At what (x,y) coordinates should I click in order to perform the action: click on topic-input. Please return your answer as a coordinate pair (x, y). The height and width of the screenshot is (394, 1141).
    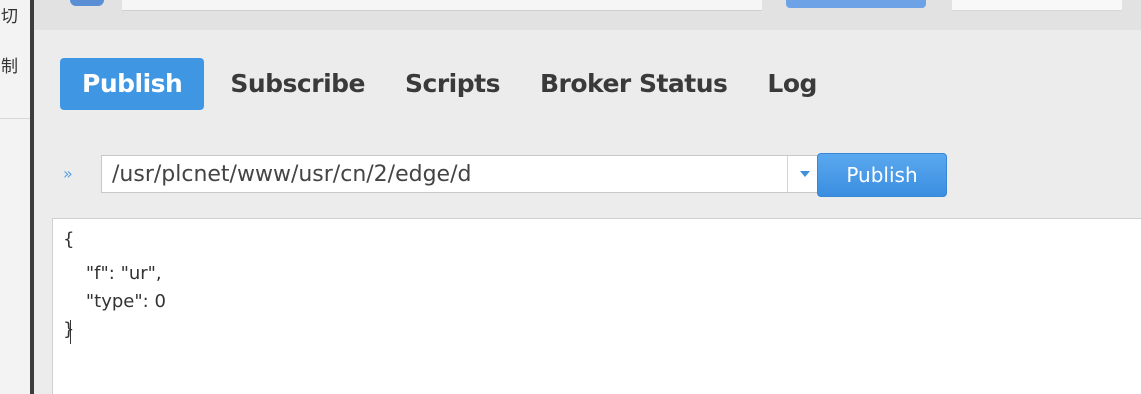
    Looking at the image, I should click on (428, 174).